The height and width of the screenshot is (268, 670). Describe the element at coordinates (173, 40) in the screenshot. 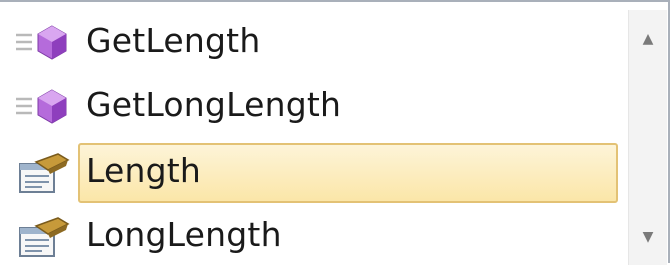

I see `completion-item-label: GetLength` at that location.